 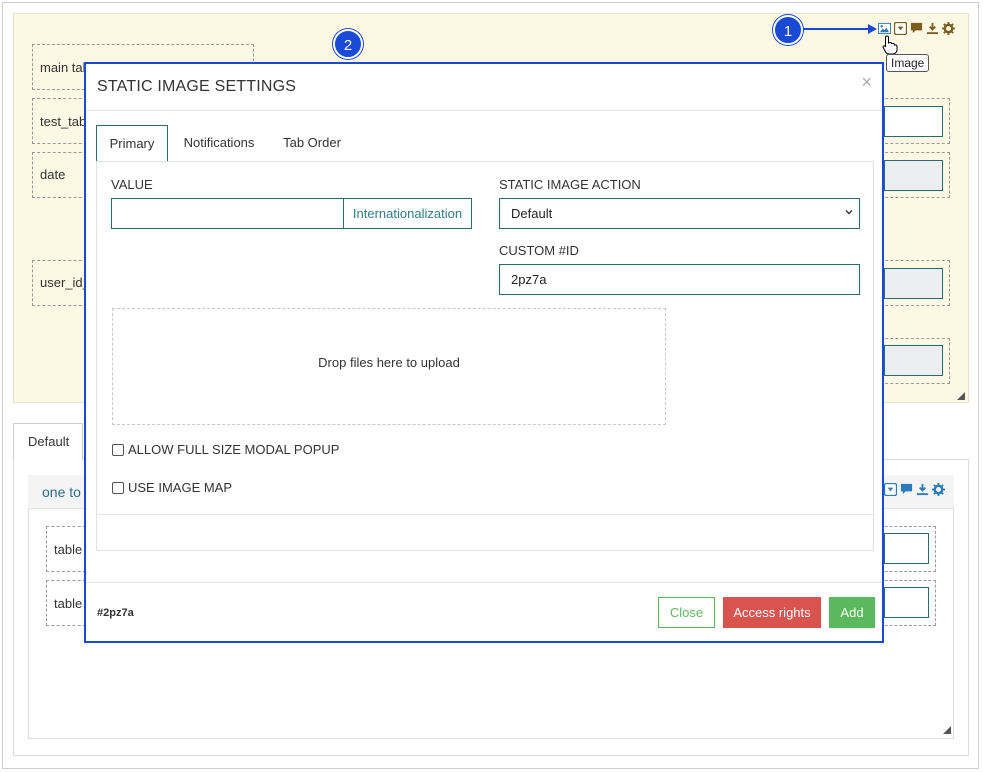 What do you see at coordinates (679, 213) in the screenshot?
I see `static-image-action-select: Default` at bounding box center [679, 213].